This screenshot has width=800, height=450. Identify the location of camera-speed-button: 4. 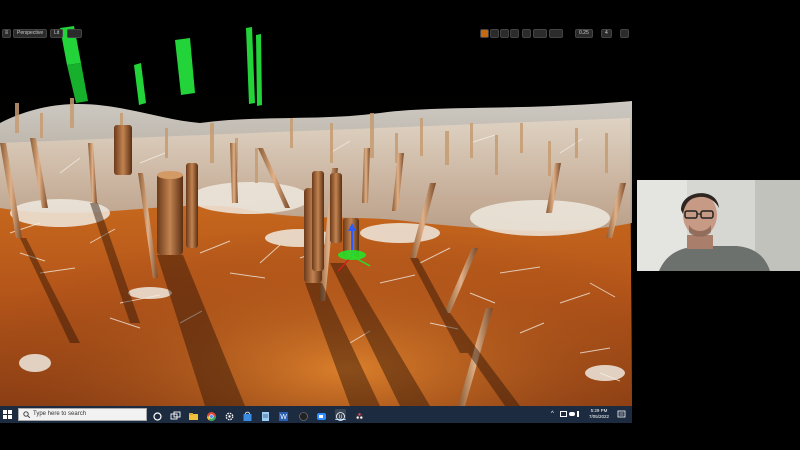
(606, 33).